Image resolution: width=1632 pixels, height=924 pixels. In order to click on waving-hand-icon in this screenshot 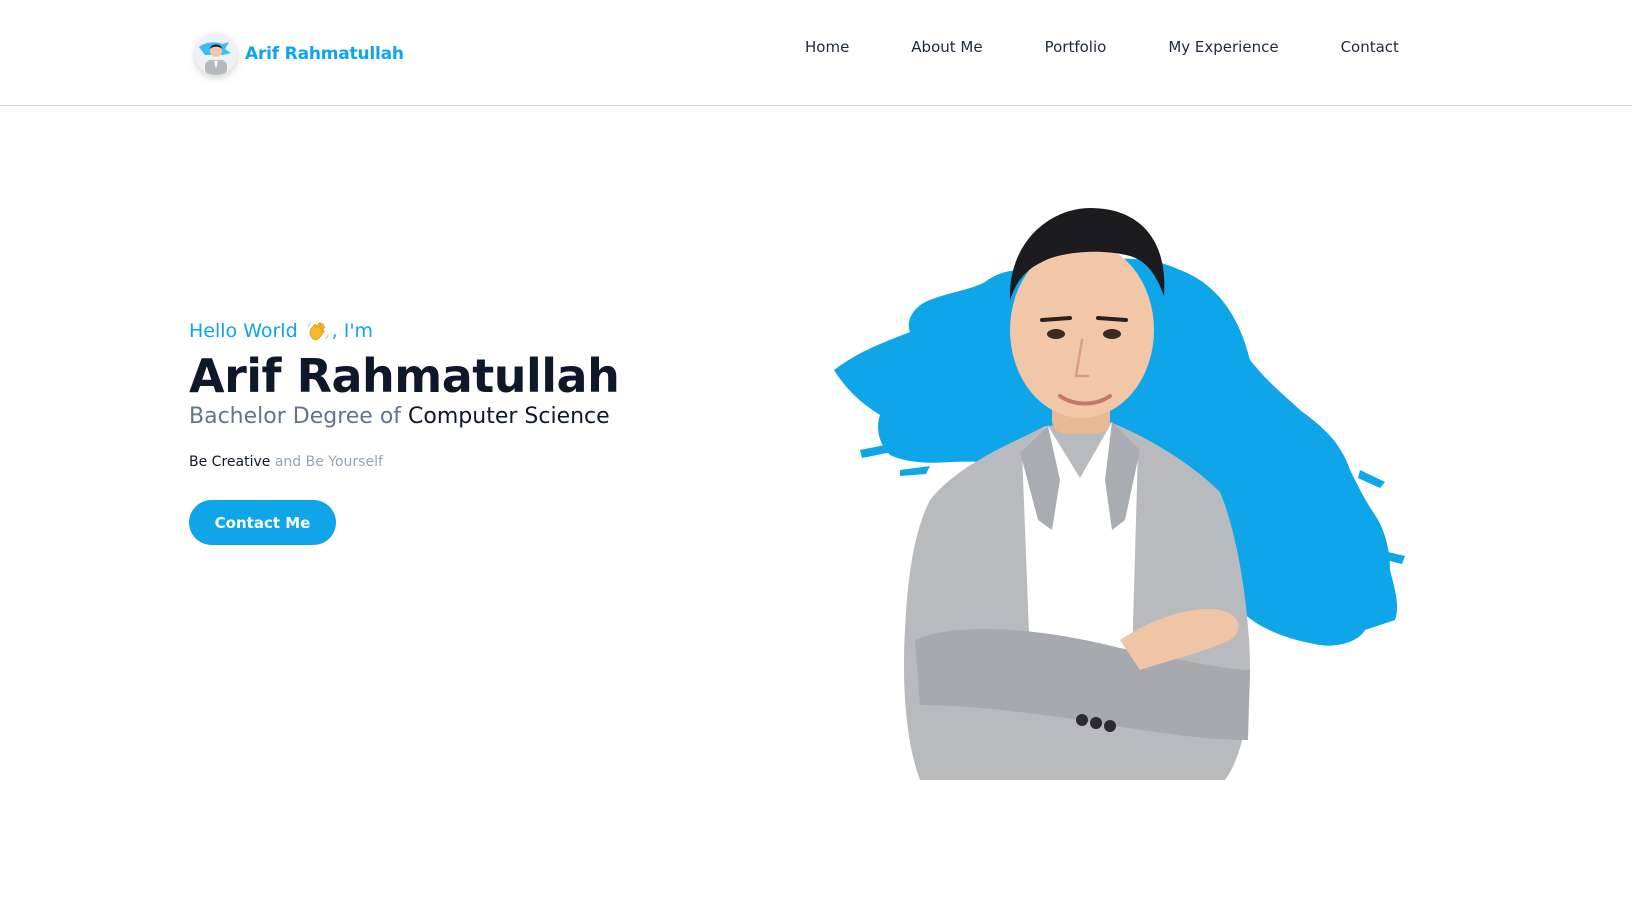, I will do `click(318, 331)`.